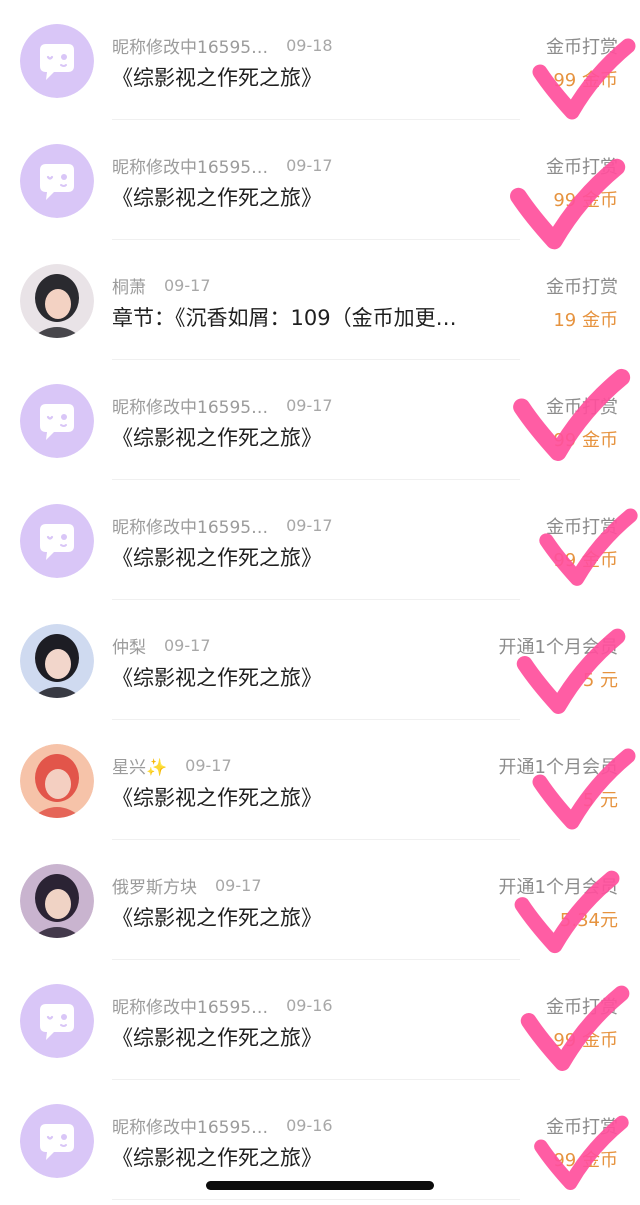 The image size is (640, 1205). Describe the element at coordinates (129, 645) in the screenshot. I see `sender-name: 仲梨` at that location.